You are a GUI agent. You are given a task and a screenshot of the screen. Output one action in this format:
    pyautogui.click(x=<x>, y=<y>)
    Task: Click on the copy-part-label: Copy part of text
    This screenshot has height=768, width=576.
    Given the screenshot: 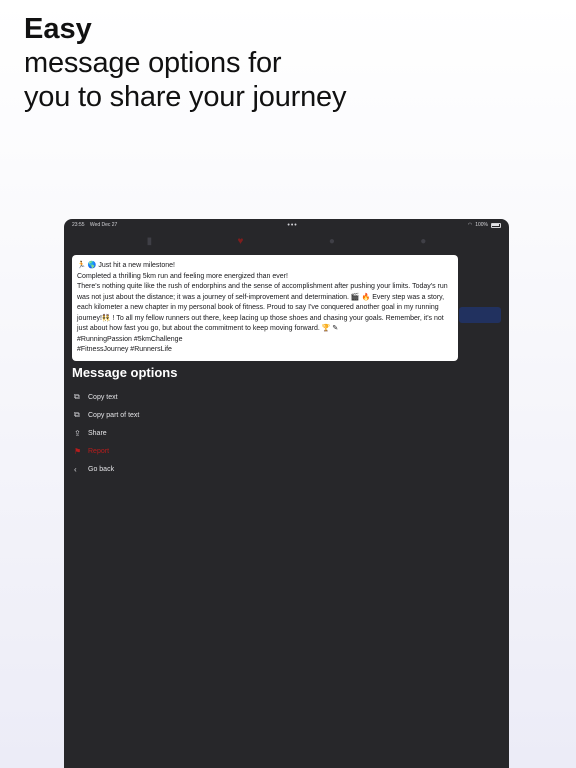 What is the action you would take?
    pyautogui.click(x=114, y=415)
    